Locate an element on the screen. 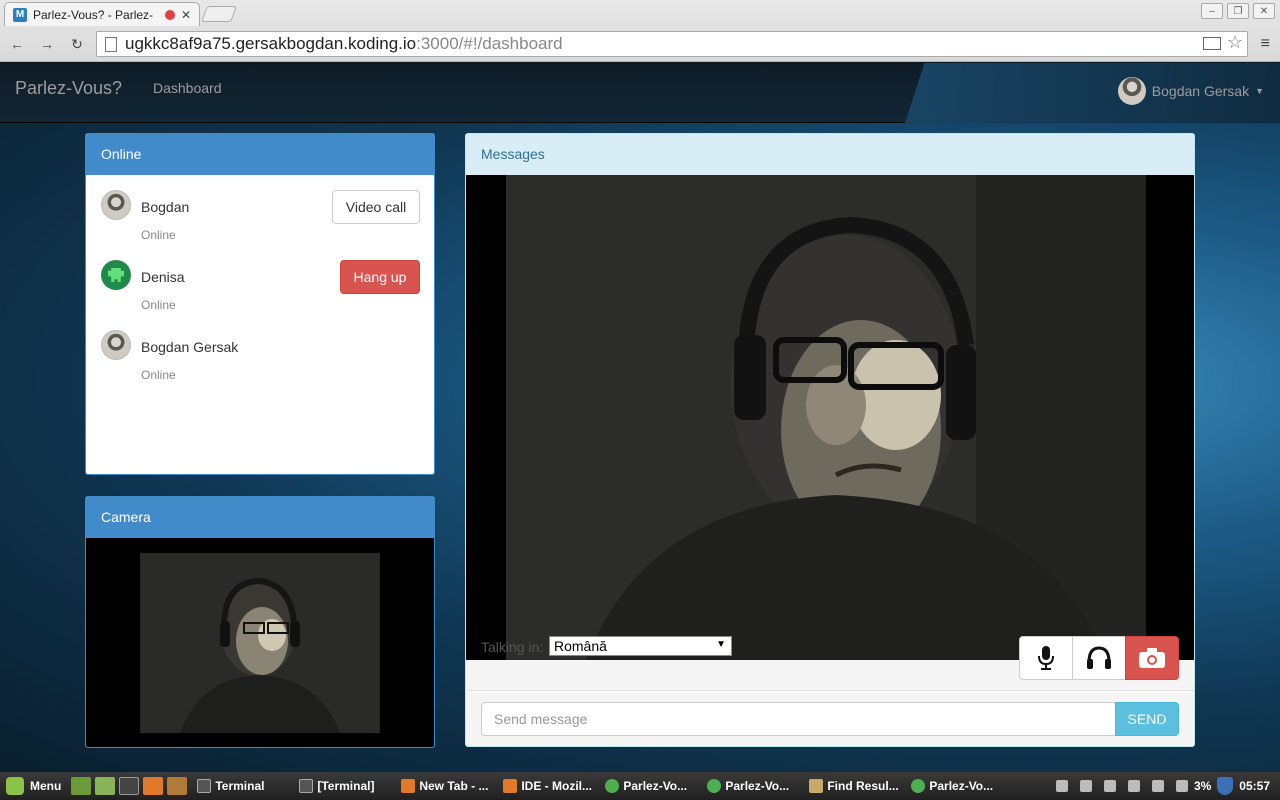 Image resolution: width=1280 pixels, height=800 pixels. taskbar-item-terminal: Terminal is located at coordinates (241, 786).